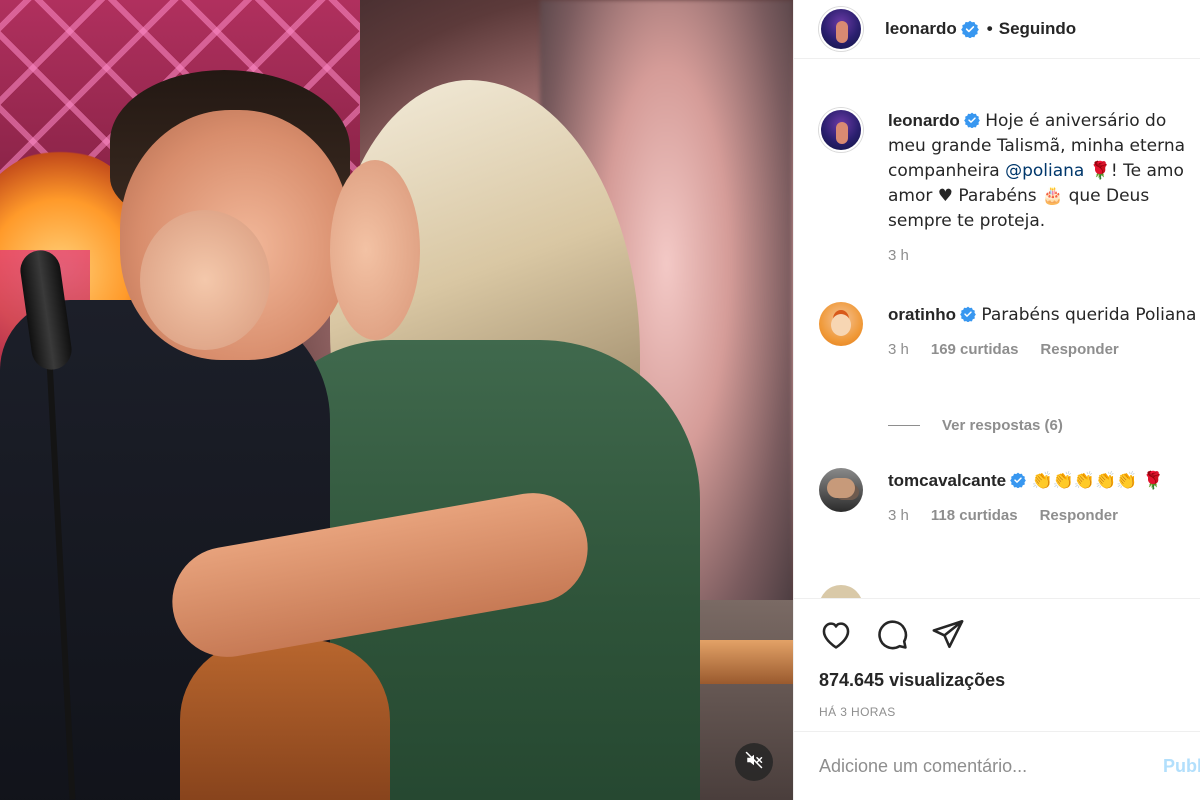  Describe the element at coordinates (947, 480) in the screenshot. I see `comment-username: tomcavalcante` at that location.